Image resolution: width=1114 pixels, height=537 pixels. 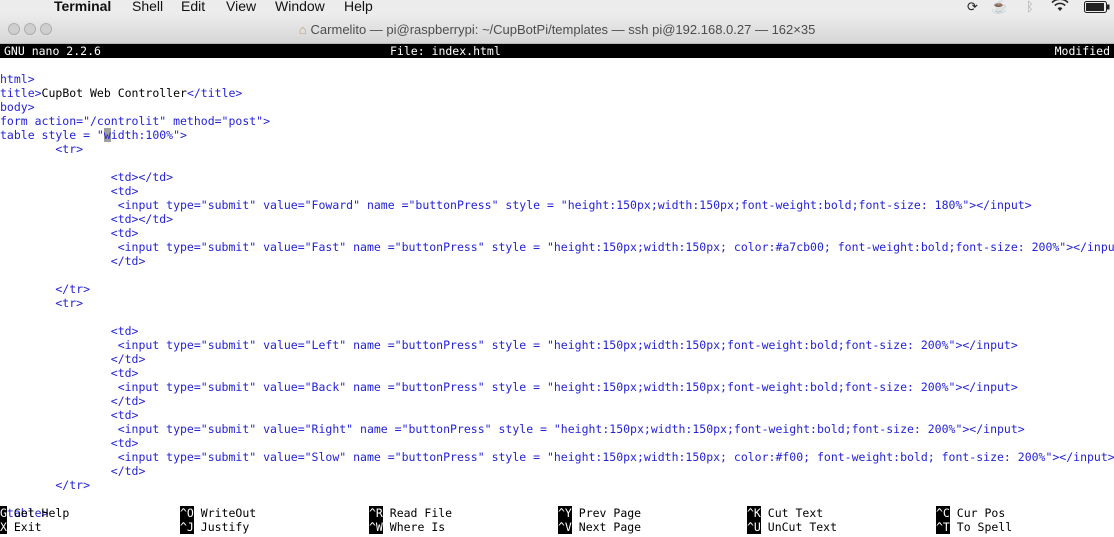 I want to click on wifi-icon, so click(x=1060, y=7).